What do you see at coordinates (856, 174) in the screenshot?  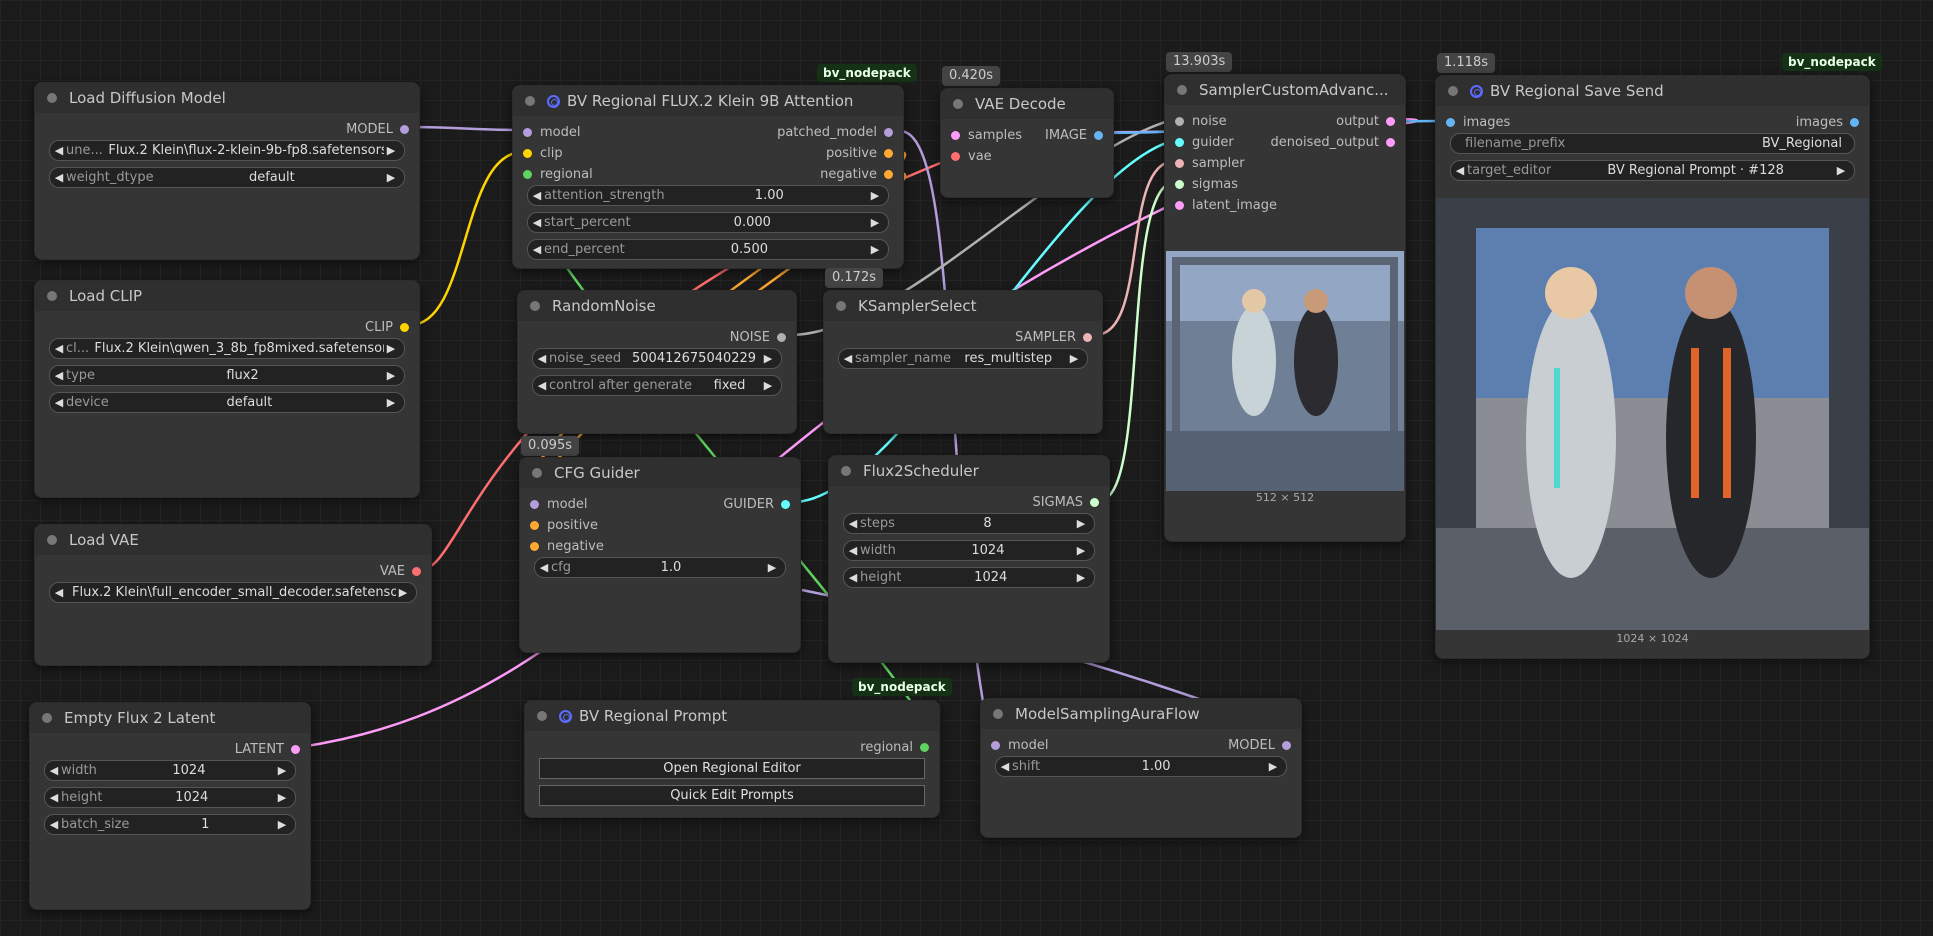 I see `output-negative: negative` at bounding box center [856, 174].